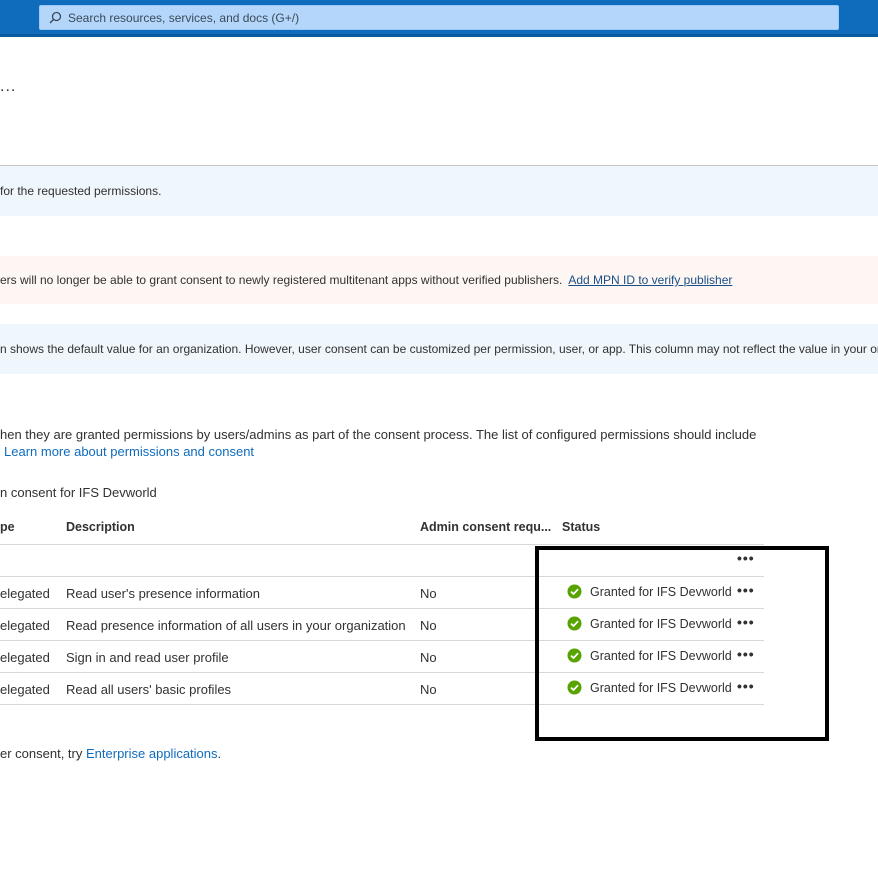 This screenshot has height=877, width=878. I want to click on grant-admin-consent-button: n consent for IFS Devworld, so click(78, 492).